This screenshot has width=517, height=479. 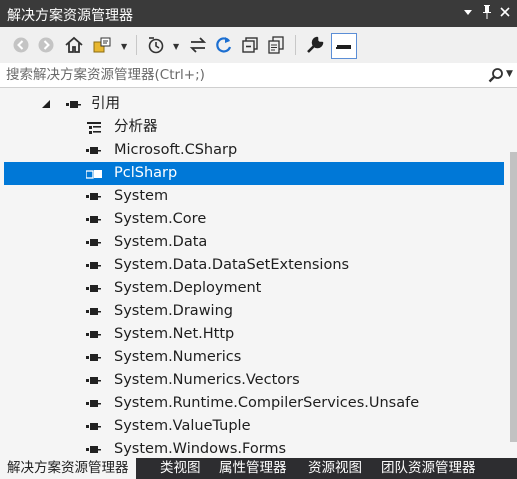 I want to click on tree-item-label: System.Net.Http, so click(x=174, y=334).